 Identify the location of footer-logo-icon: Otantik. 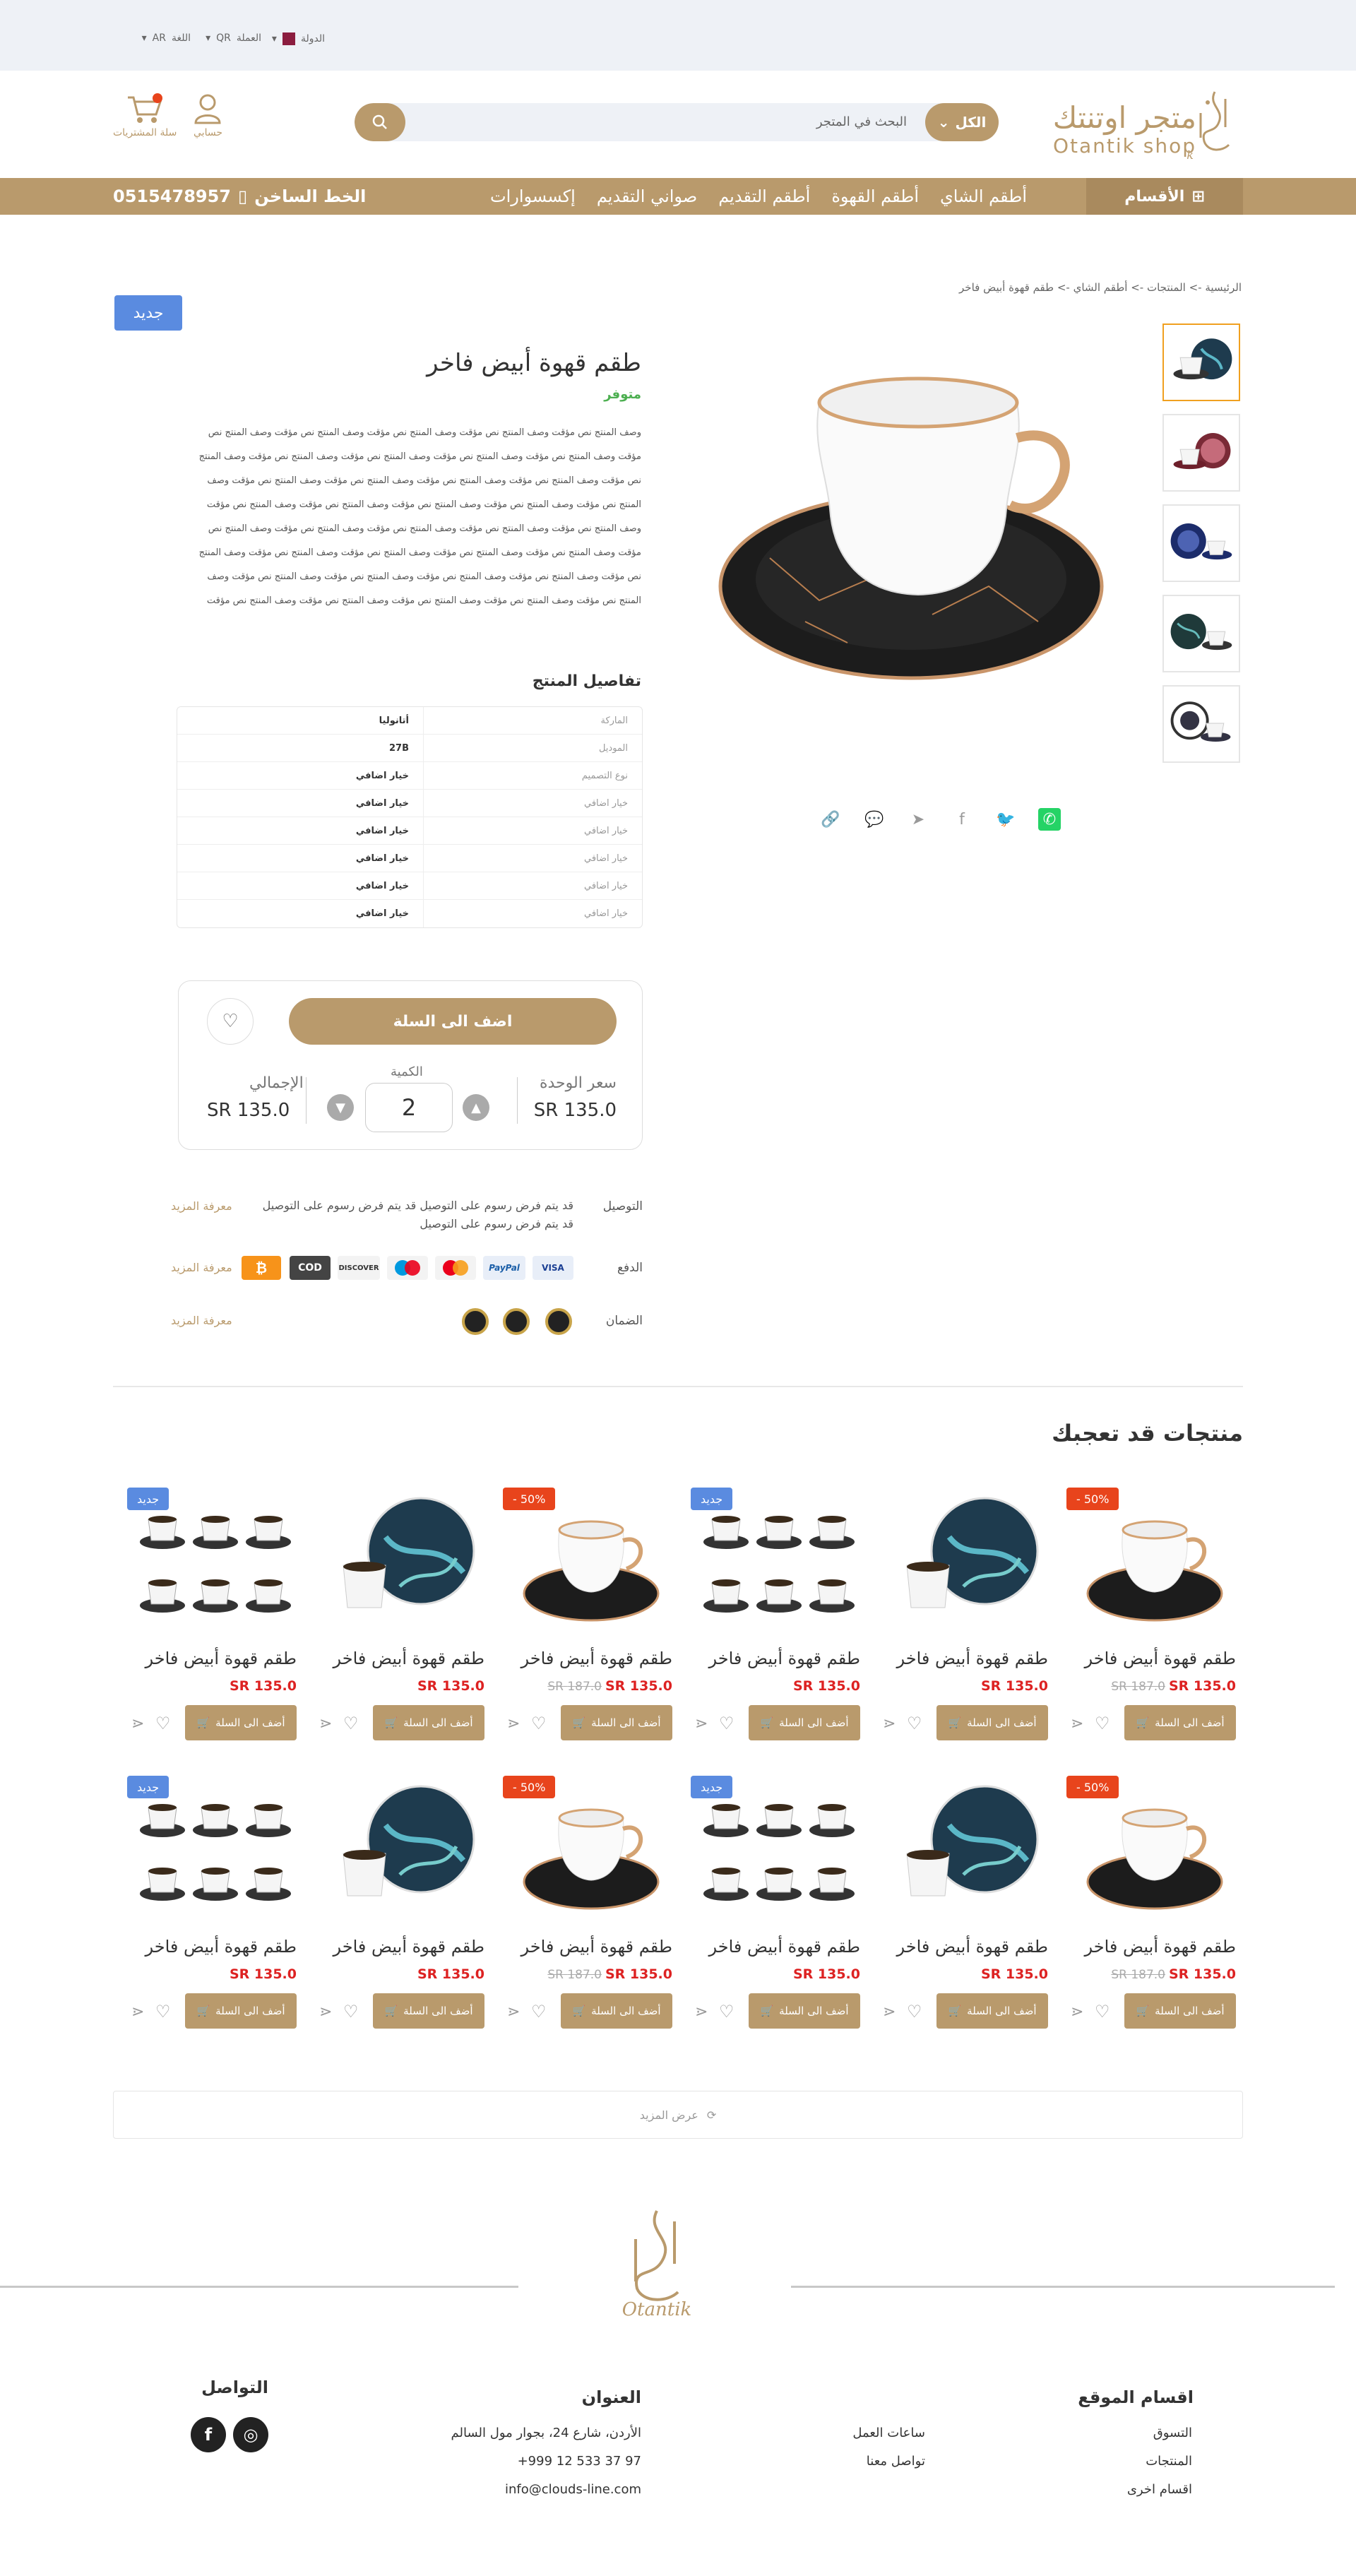
(656, 2264).